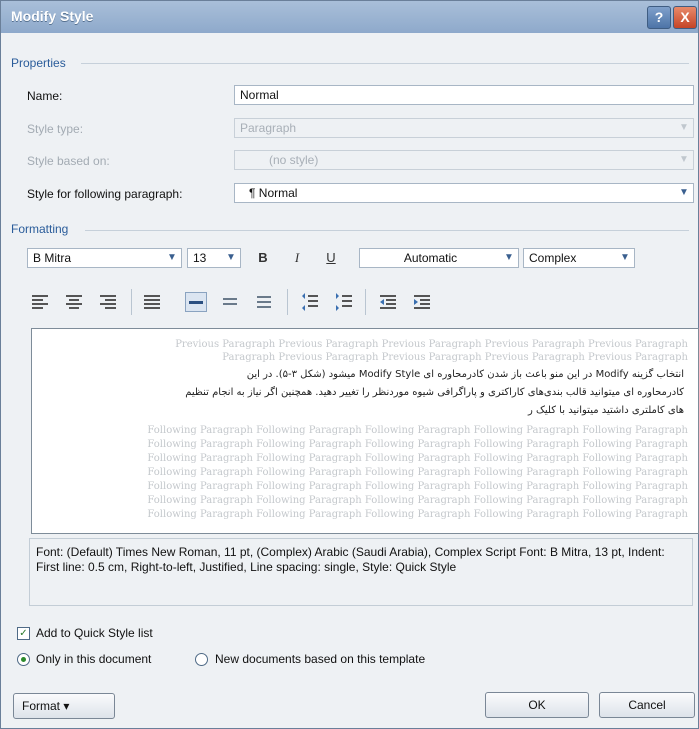 The width and height of the screenshot is (699, 729). I want to click on decrease-paragraph-spacing-icon, so click(344, 302).